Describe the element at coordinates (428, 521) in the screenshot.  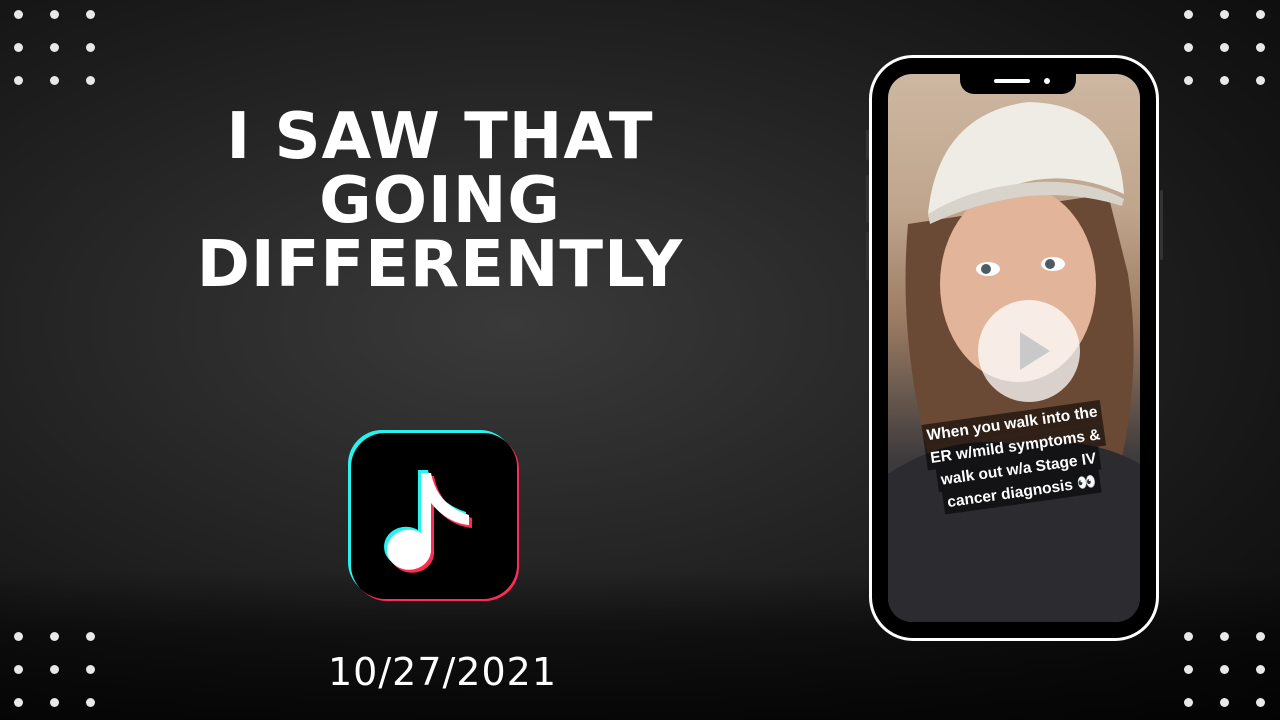
I see `music-note-icon` at that location.